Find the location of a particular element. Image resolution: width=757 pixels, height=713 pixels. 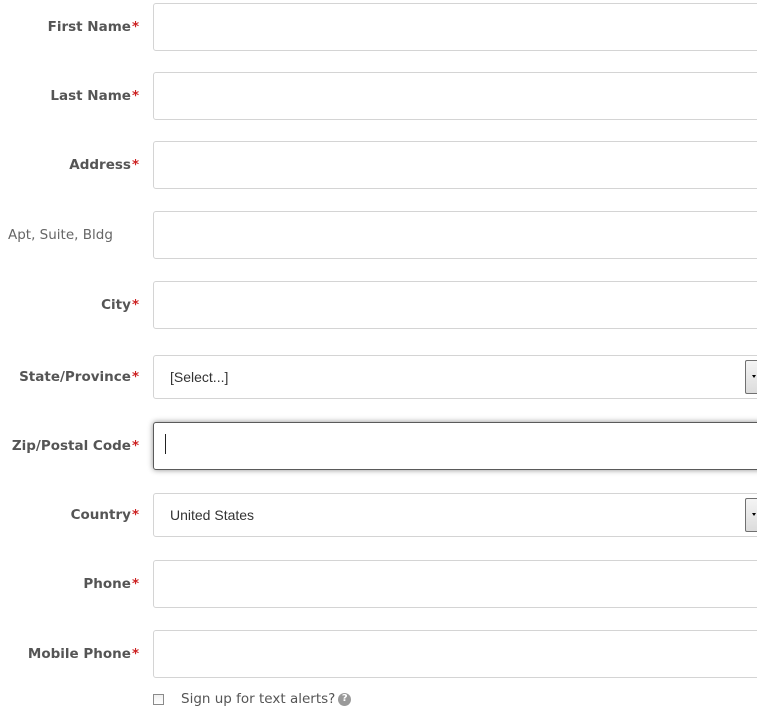

first-name-row: First Name * is located at coordinates (378, 27).